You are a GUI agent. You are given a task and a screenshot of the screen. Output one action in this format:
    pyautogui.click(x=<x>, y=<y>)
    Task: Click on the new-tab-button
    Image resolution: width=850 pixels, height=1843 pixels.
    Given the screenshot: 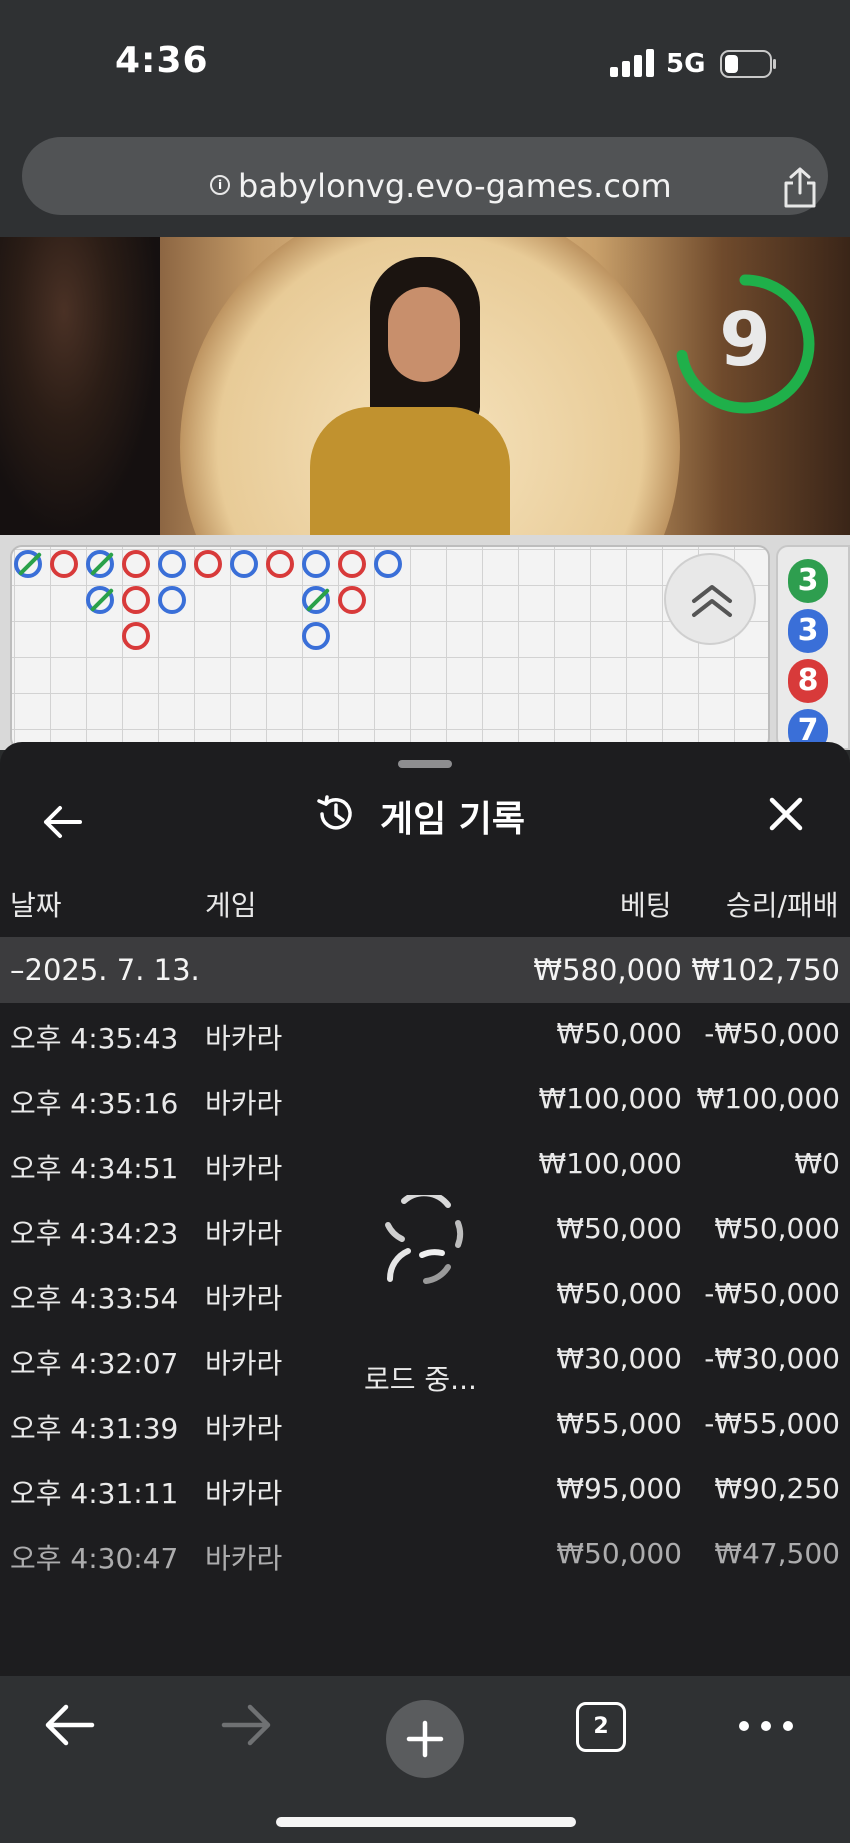 What is the action you would take?
    pyautogui.click(x=425, y=1739)
    